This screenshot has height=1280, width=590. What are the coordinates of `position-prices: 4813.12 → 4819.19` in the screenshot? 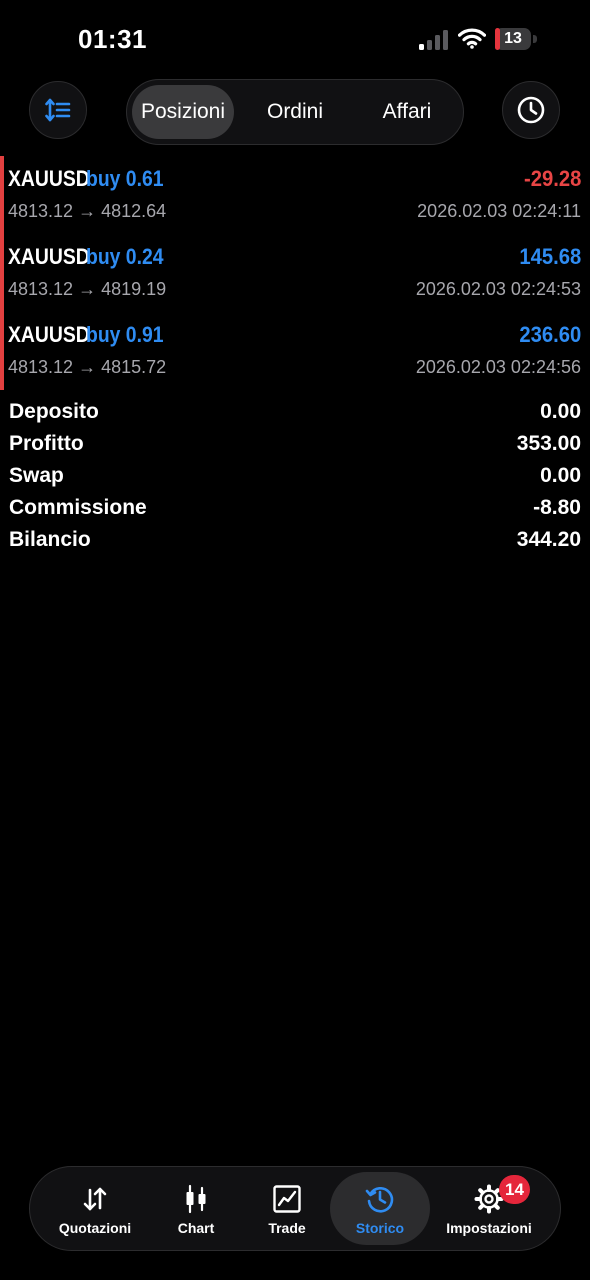 It's located at (87, 289).